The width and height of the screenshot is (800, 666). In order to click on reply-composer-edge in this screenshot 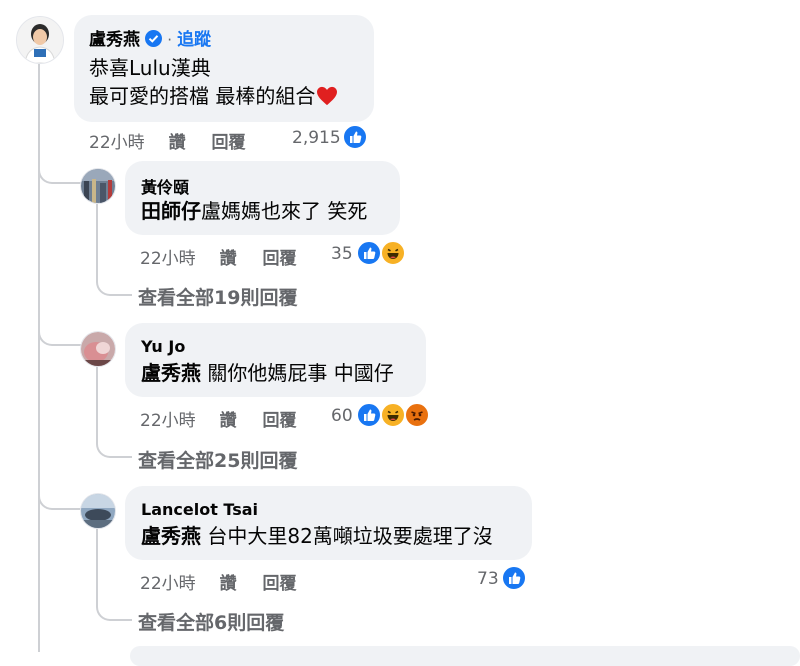, I will do `click(465, 656)`.